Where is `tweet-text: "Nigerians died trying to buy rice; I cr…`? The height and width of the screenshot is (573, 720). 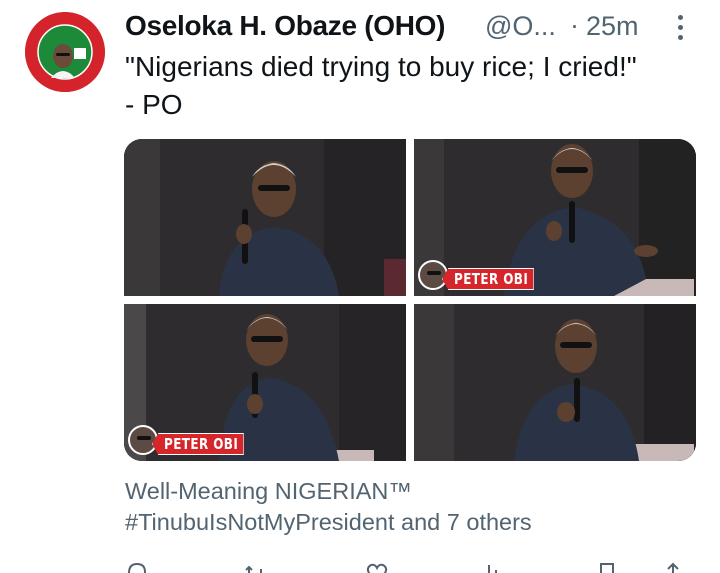
tweet-text: "Nigerians died trying to buy rice; I cr… is located at coordinates (381, 85).